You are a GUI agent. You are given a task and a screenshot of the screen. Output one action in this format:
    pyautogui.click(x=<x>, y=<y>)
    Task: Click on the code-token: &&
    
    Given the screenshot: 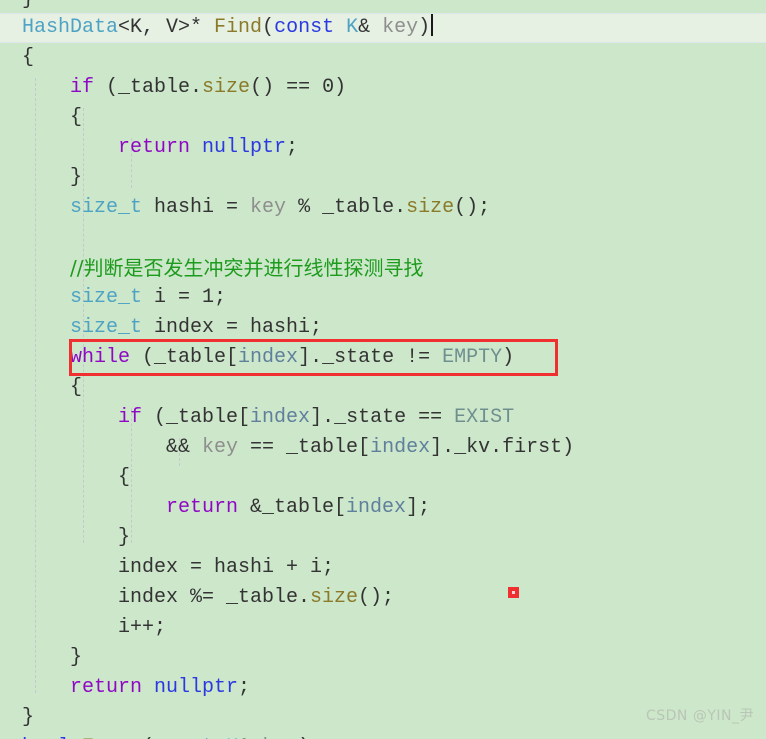 What is the action you would take?
    pyautogui.click(x=184, y=447)
    